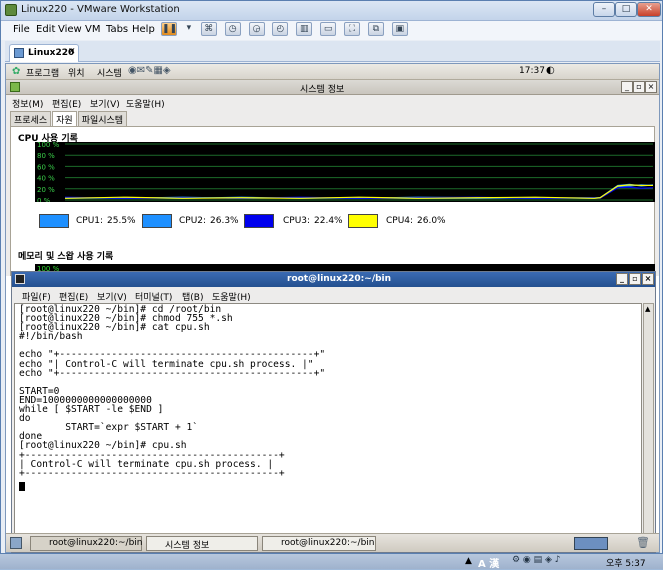  Describe the element at coordinates (27, 103) in the screenshot. I see `sm-menu-info: 정보(M)` at that location.